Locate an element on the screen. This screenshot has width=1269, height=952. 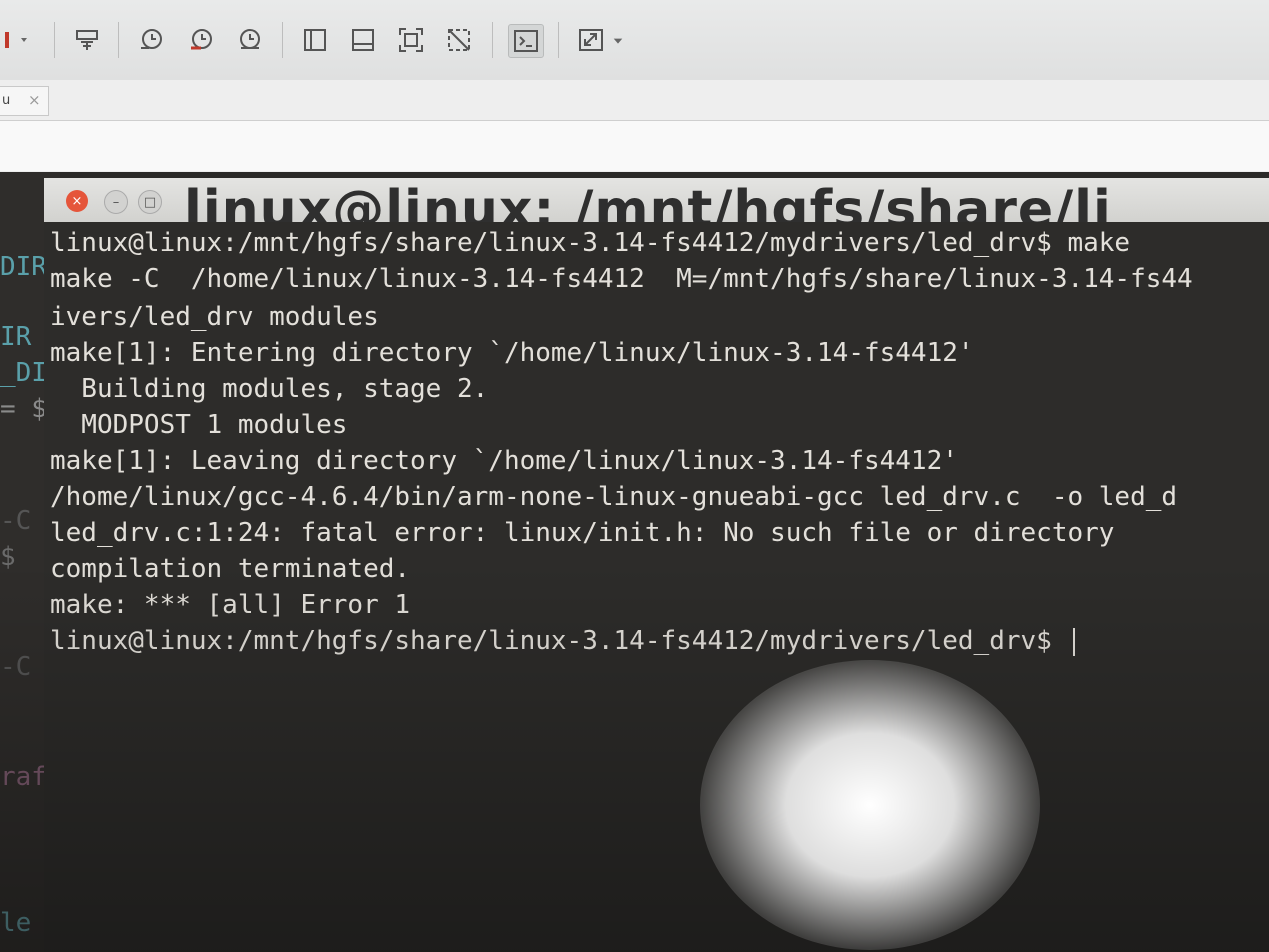
background-fragment: DIR is located at coordinates (23, 267).